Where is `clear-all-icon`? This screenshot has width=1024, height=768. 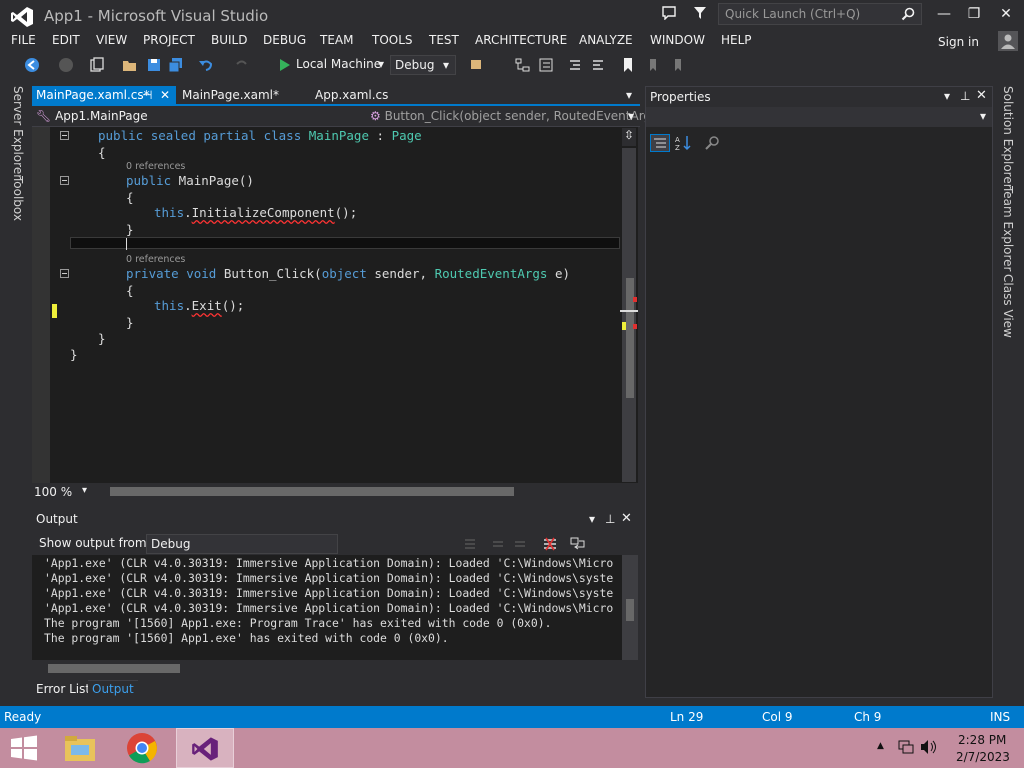 clear-all-icon is located at coordinates (550, 544).